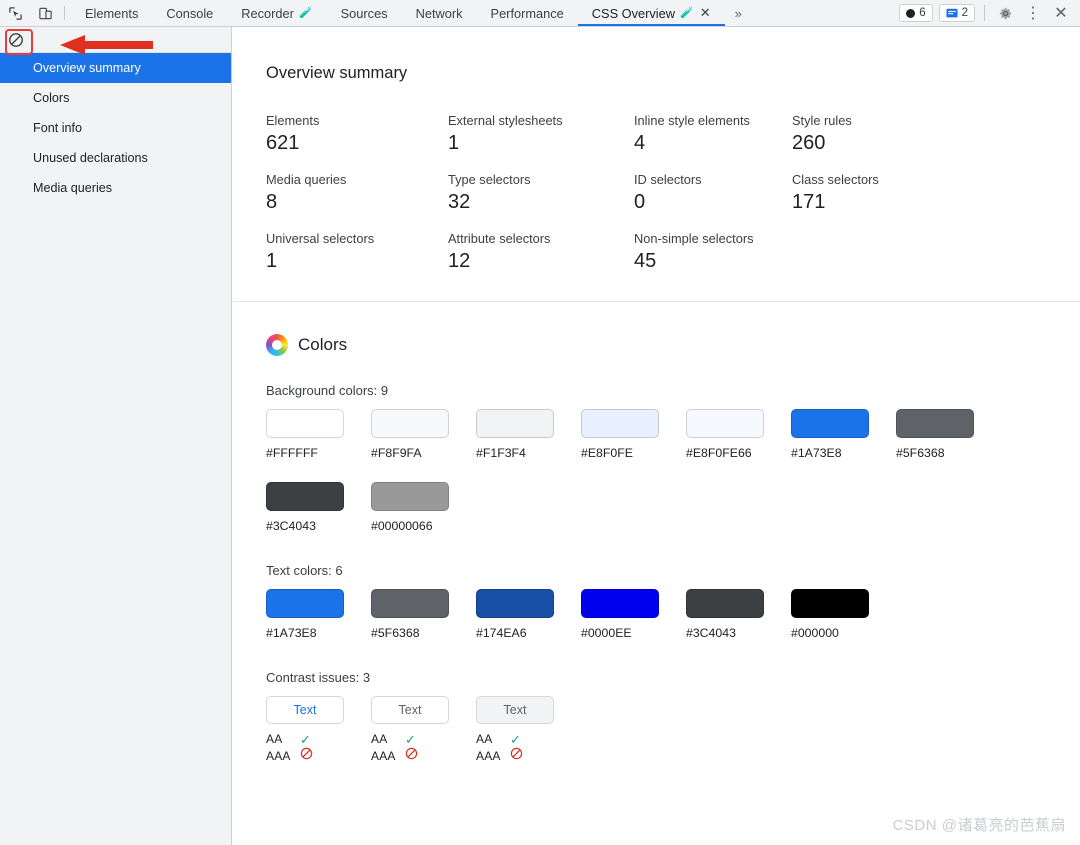  I want to click on experiment-flask-icon: 🧪, so click(305, 12).